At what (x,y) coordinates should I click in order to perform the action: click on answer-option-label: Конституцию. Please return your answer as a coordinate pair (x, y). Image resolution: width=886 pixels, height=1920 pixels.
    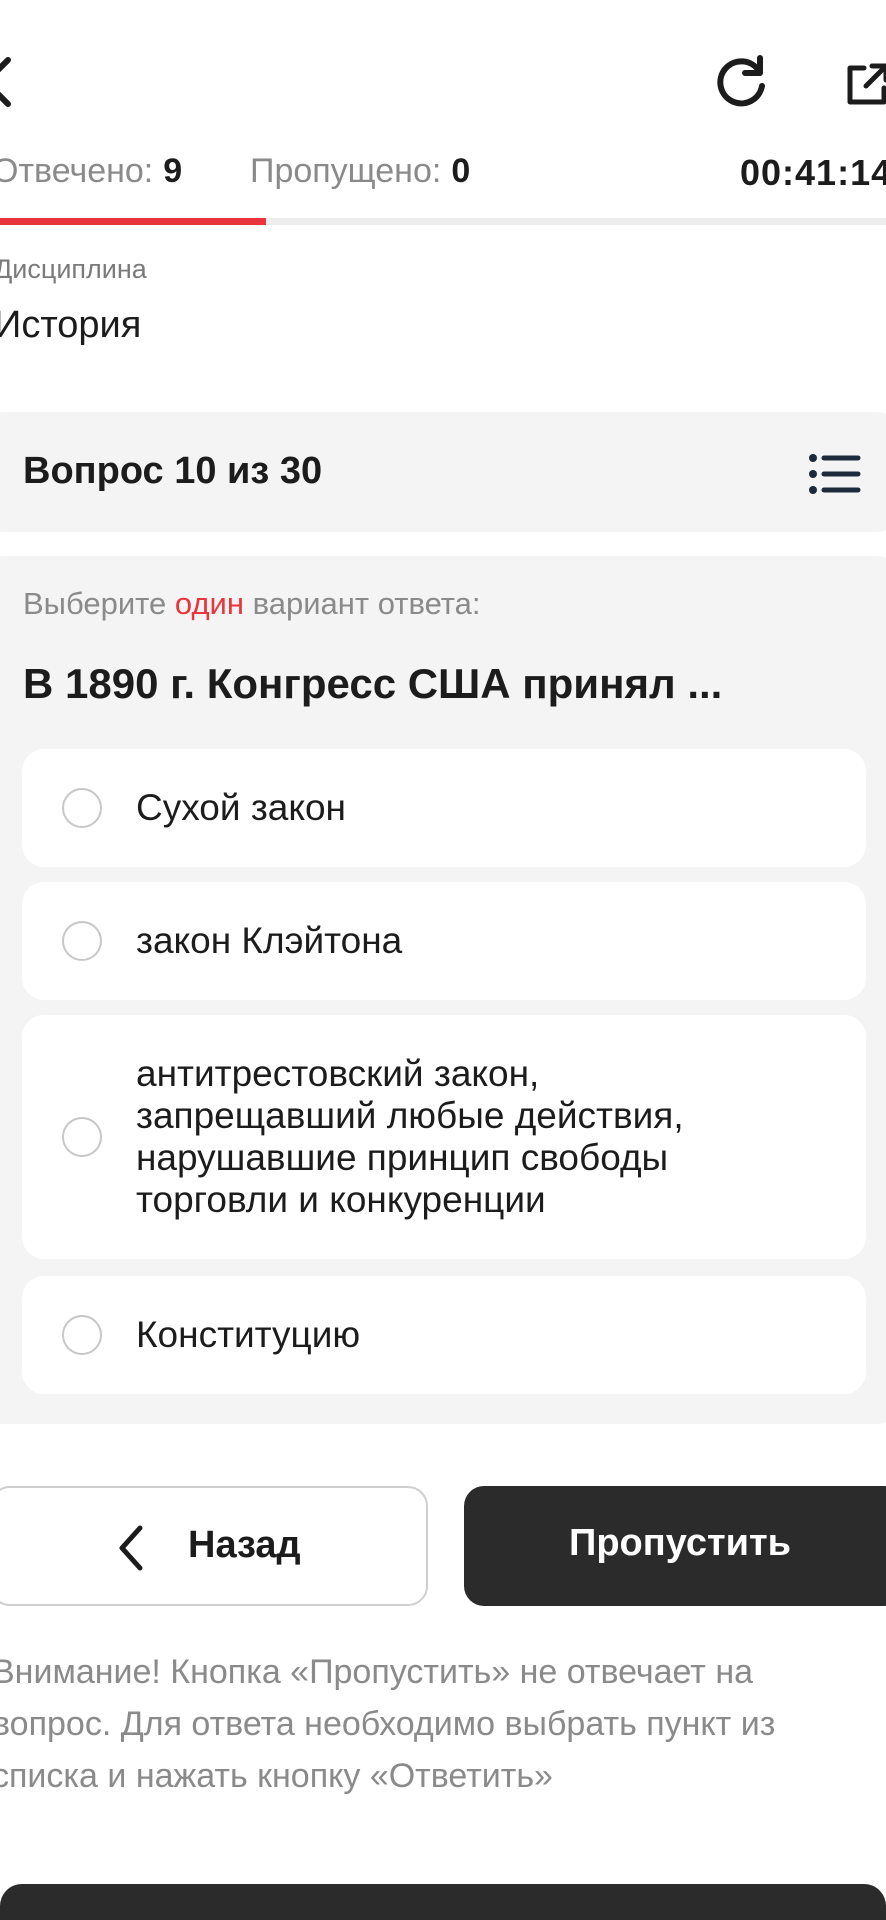
    Looking at the image, I should click on (248, 1334).